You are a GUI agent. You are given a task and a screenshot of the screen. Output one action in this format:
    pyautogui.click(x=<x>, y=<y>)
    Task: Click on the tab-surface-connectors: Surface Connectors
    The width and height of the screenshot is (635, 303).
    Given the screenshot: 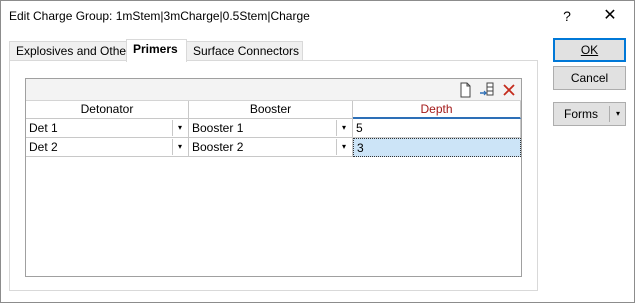 What is the action you would take?
    pyautogui.click(x=244, y=51)
    